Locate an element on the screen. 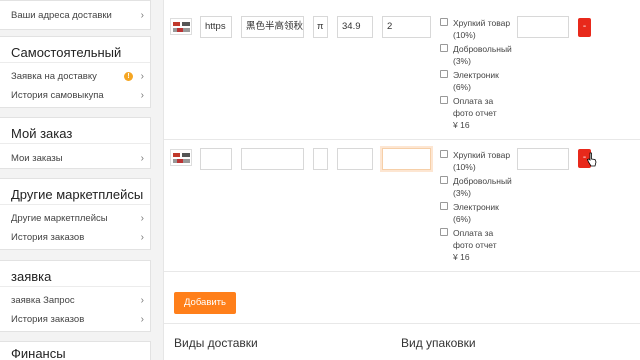 The height and width of the screenshot is (360, 640). sidebar-item-label: Другие маркетплейсы is located at coordinates (59, 218).